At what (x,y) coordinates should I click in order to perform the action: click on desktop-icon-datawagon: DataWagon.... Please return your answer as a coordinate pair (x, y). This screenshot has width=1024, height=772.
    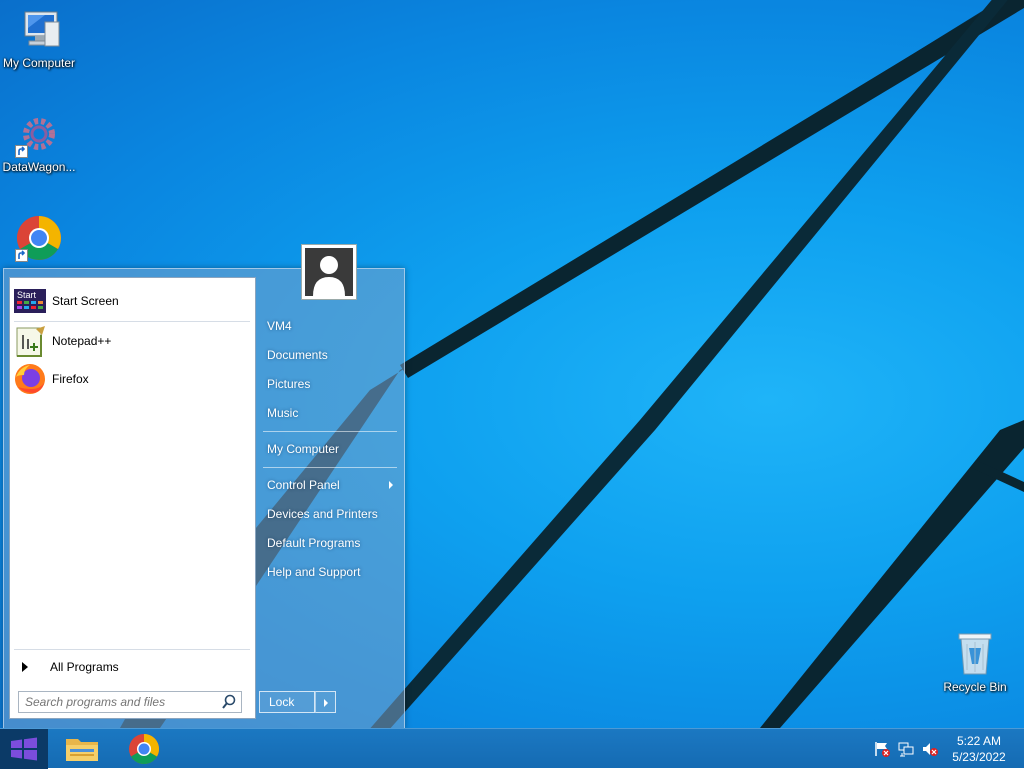
    Looking at the image, I should click on (39, 142).